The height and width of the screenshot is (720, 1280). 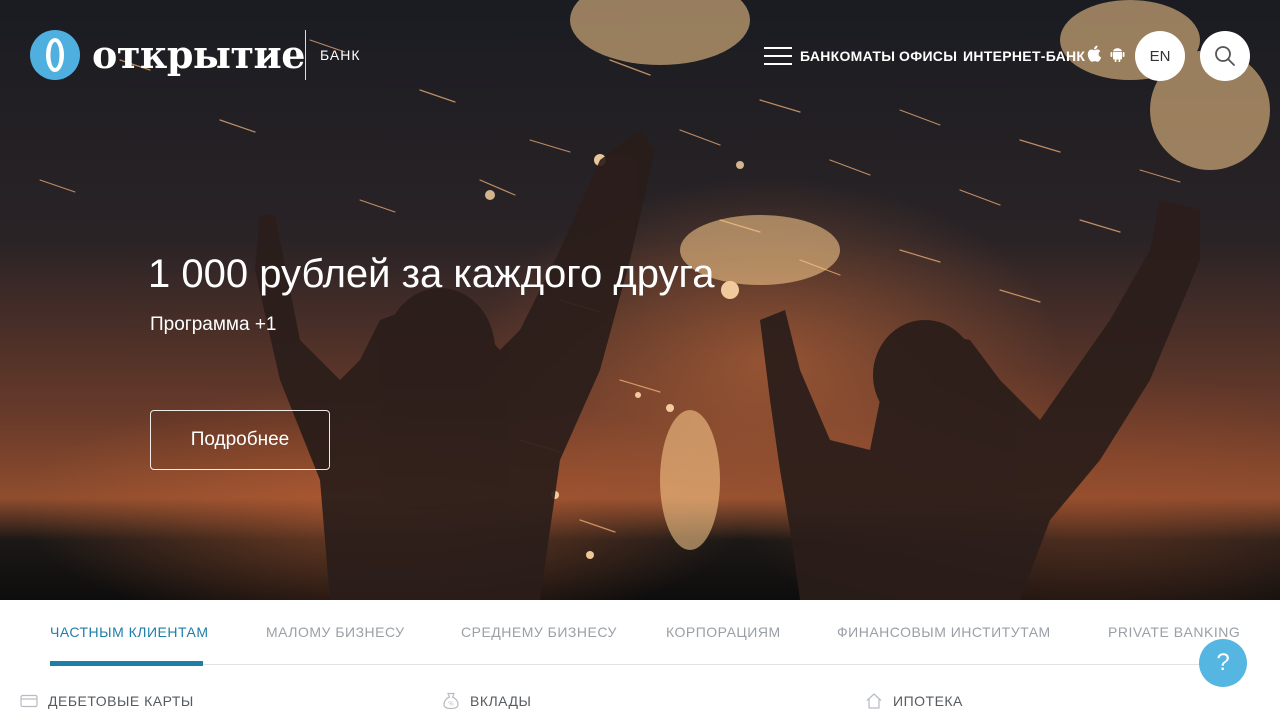 I want to click on tab-medium-business: СРЕДНЕМУ БИЗНЕСУ, so click(x=539, y=632).